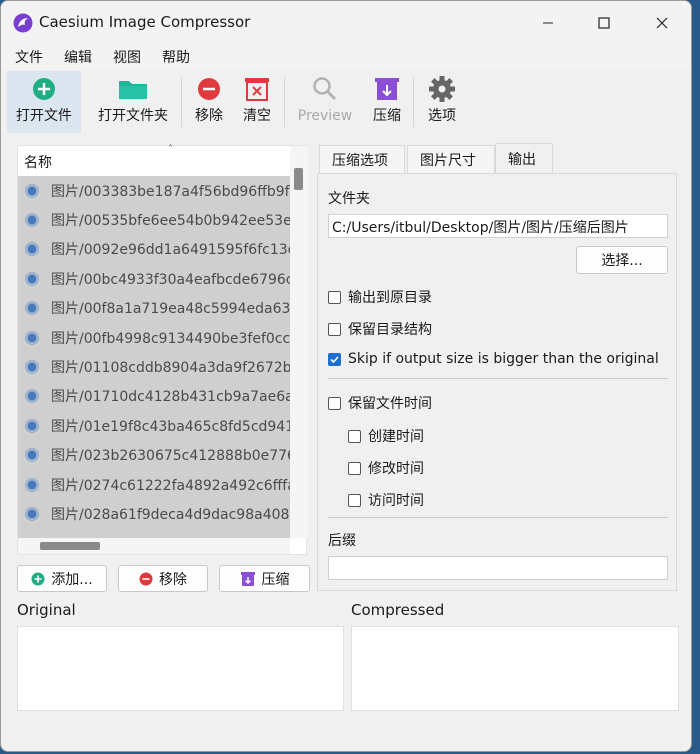  What do you see at coordinates (396, 469) in the screenshot?
I see `modified-time-label: 修改时间` at bounding box center [396, 469].